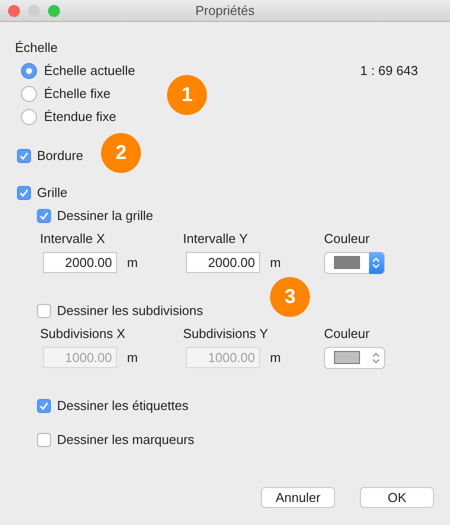  What do you see at coordinates (60, 155) in the screenshot?
I see `checkbox-label: Bordure` at bounding box center [60, 155].